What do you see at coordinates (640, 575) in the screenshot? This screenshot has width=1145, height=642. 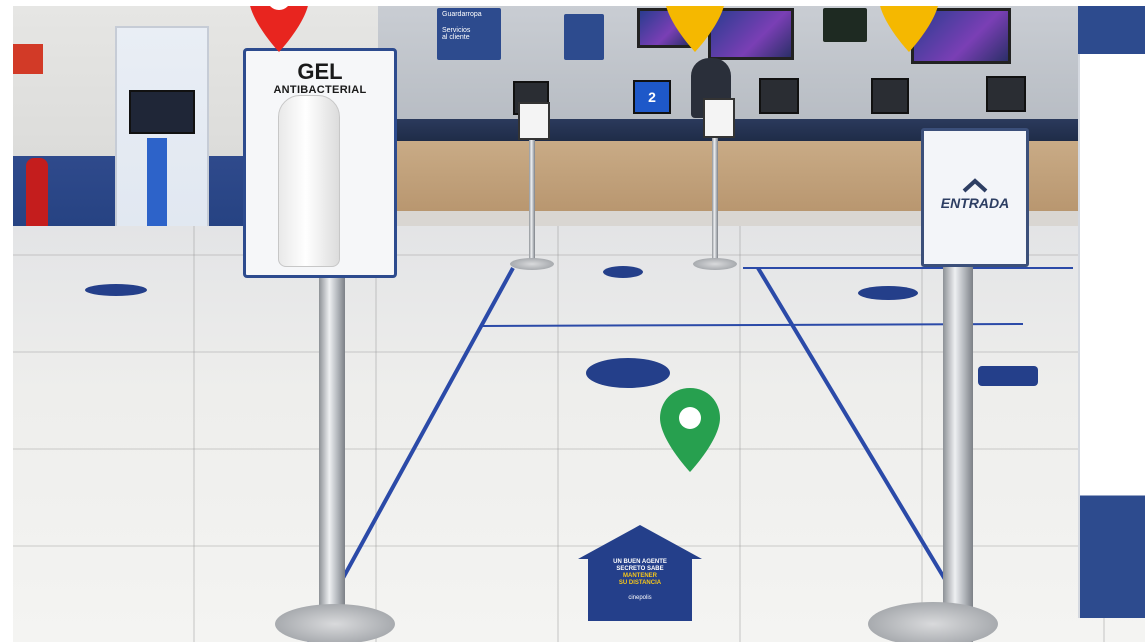 I see `house-line-3: MANTENER` at bounding box center [640, 575].